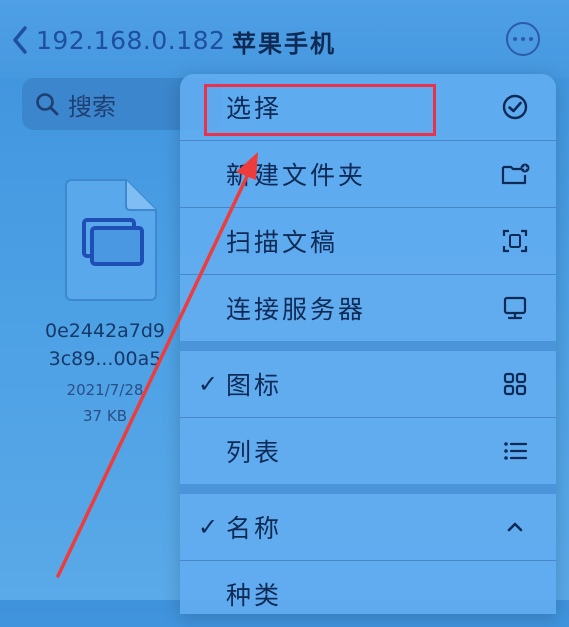  I want to click on page-title: 苹果手机, so click(284, 44).